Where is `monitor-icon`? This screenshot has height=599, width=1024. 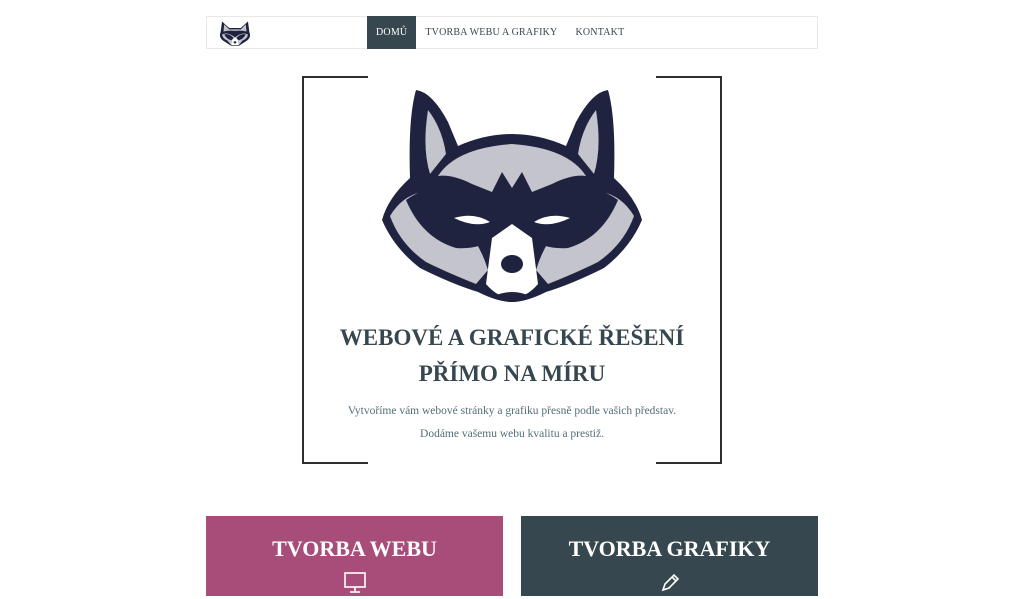 monitor-icon is located at coordinates (355, 583).